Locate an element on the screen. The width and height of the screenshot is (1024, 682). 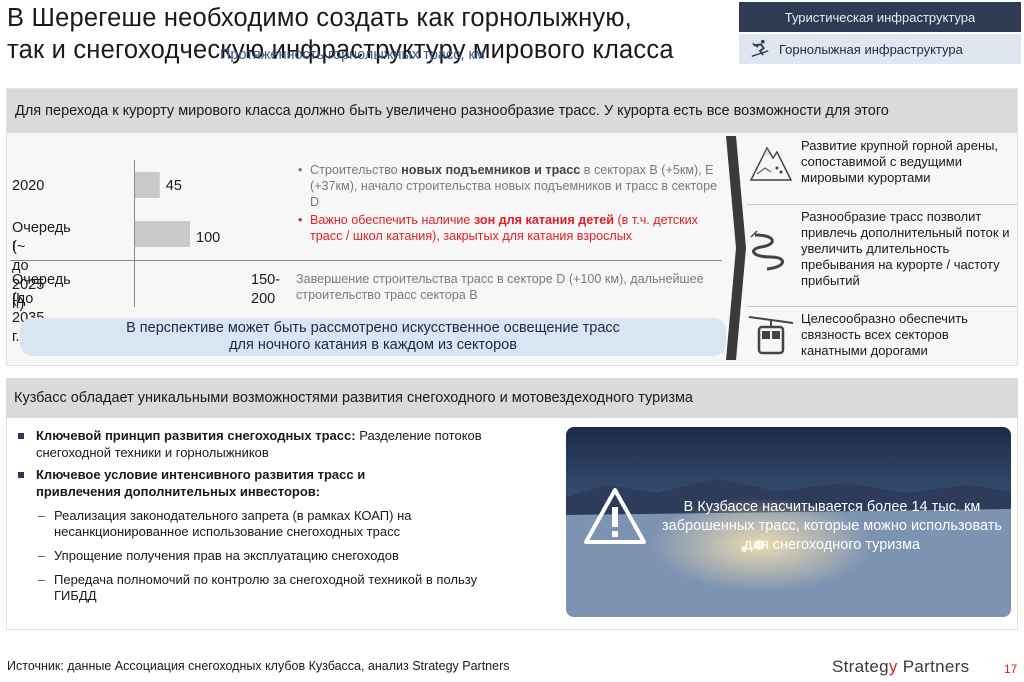
bar-value-label: 200 is located at coordinates (263, 299).